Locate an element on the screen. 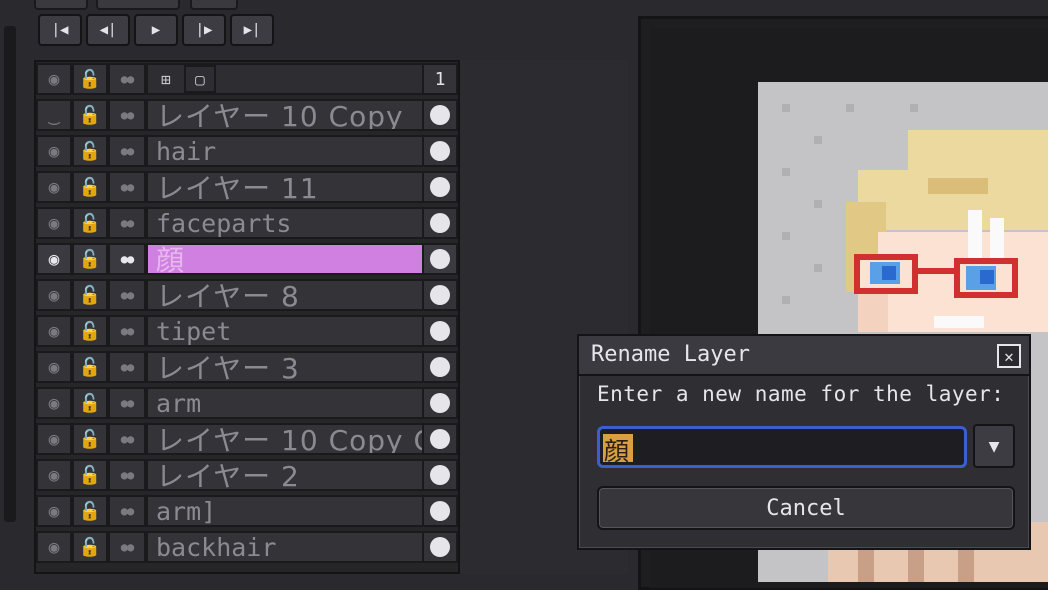 The image size is (1048, 590). layer-visibility-toggle: ‿ is located at coordinates (54, 115).